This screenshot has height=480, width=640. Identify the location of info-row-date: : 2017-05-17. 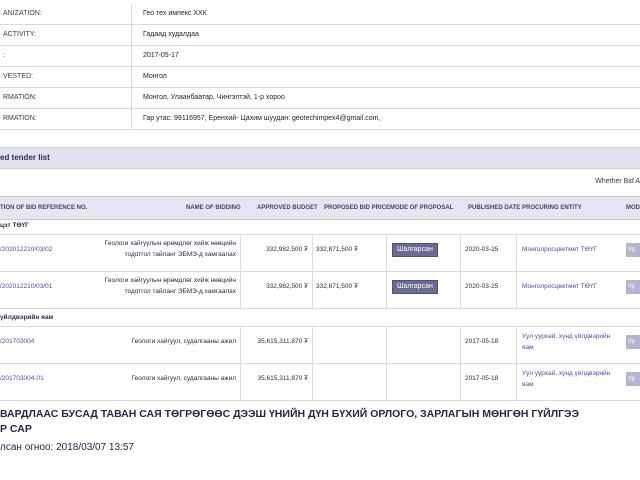
(320, 56).